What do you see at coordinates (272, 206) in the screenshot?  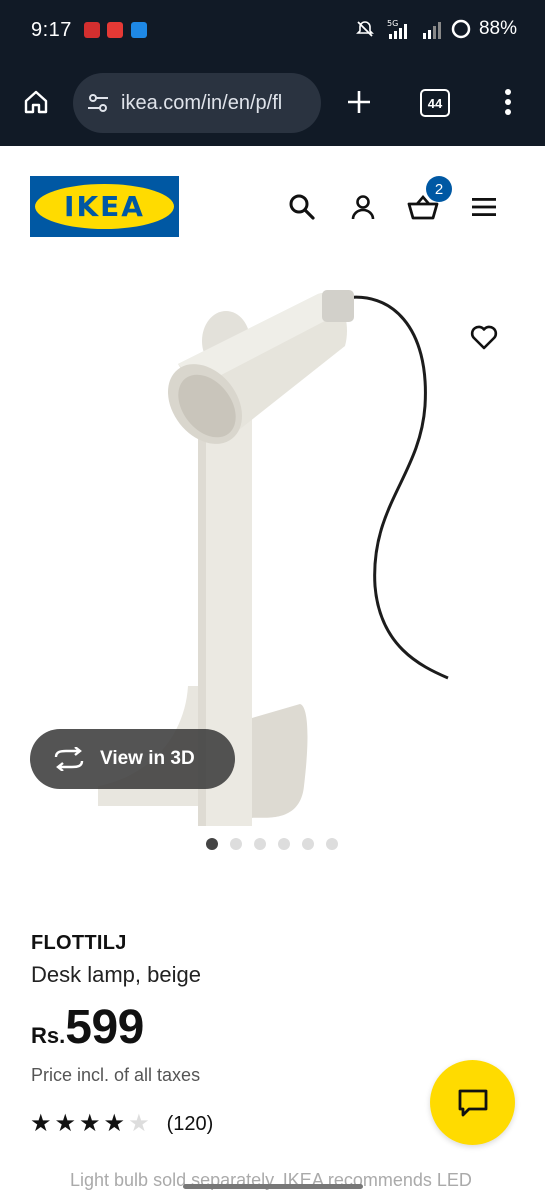 I see `site-header: IKEA 2` at bounding box center [272, 206].